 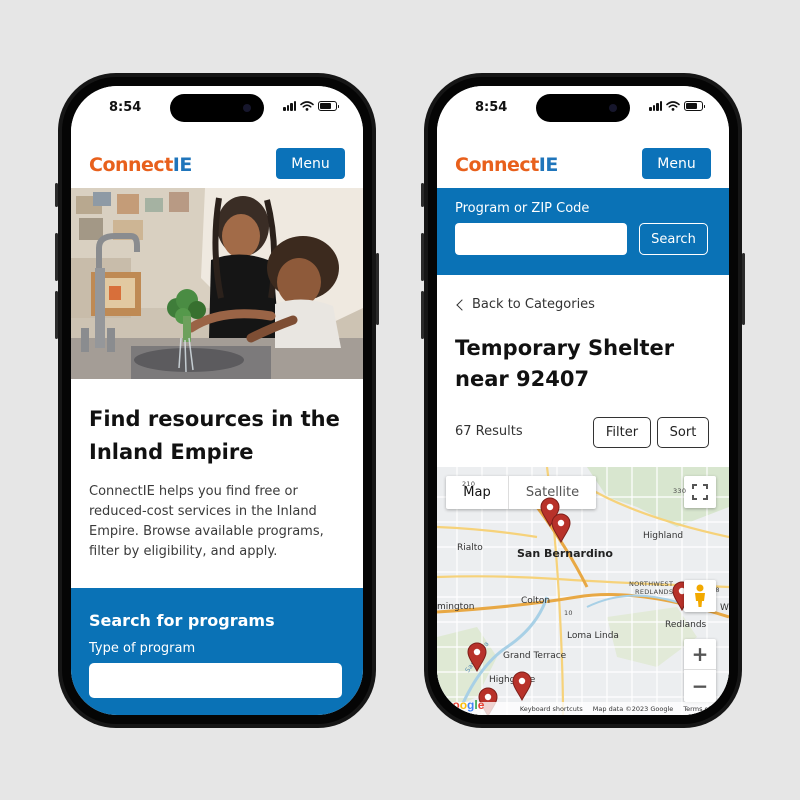 What do you see at coordinates (673, 239) in the screenshot?
I see `search-button: Search` at bounding box center [673, 239].